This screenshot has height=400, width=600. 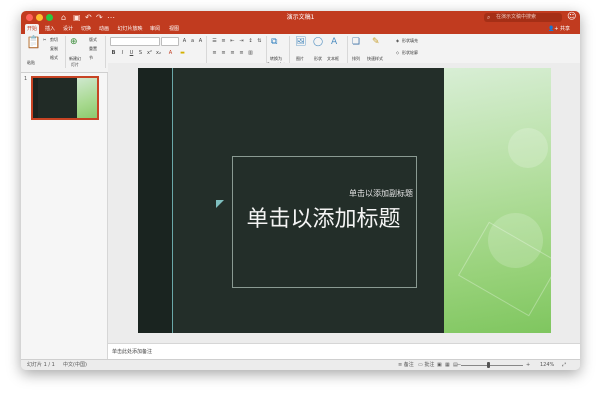 I want to click on quick-styles-icon: ✎, so click(x=376, y=42).